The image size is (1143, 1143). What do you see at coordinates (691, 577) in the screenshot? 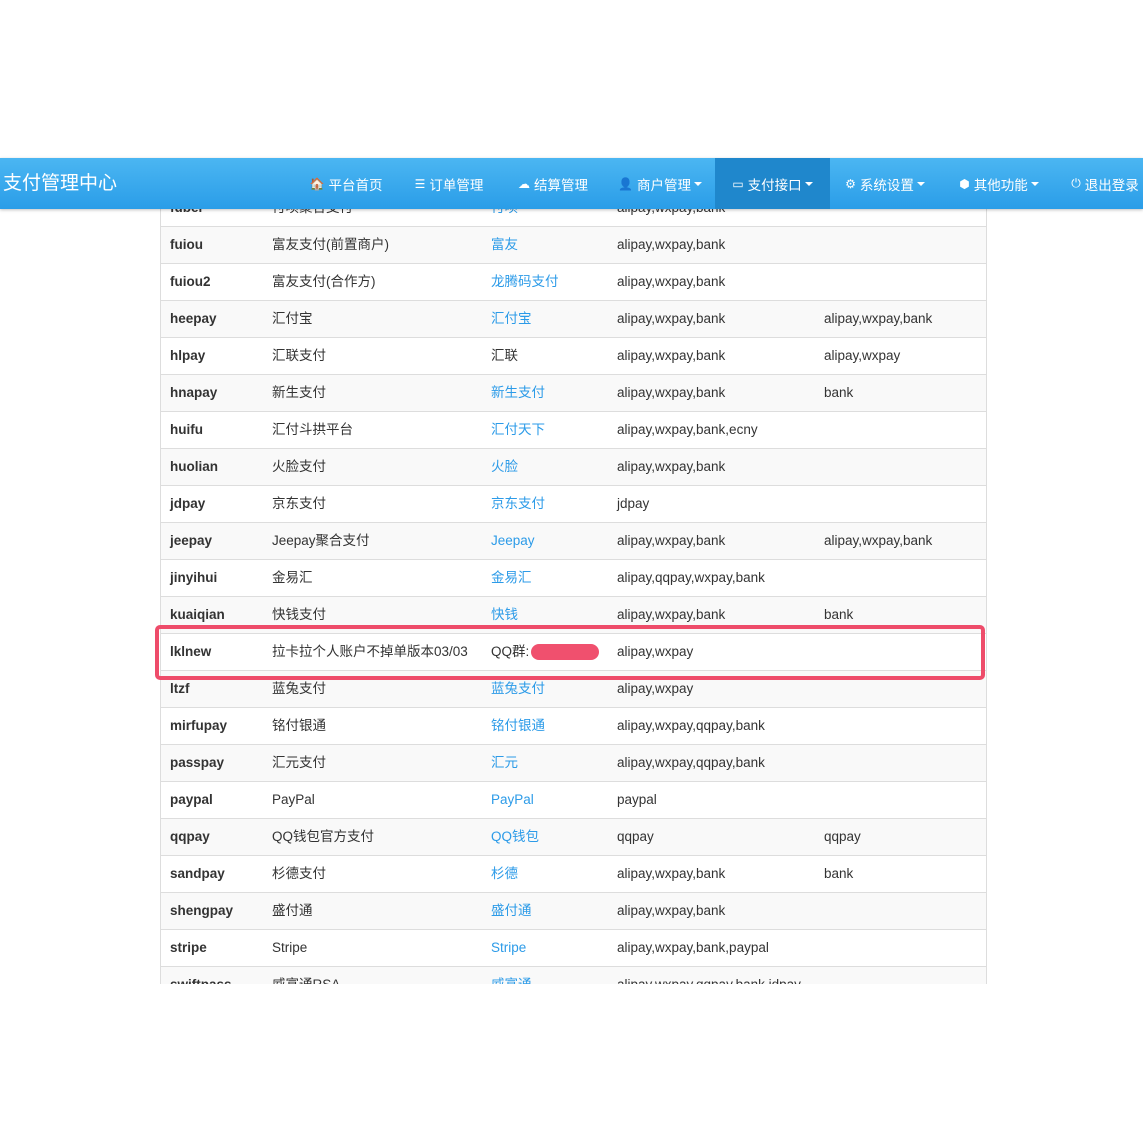
I see `payment-types: alipay,qqpay,wxpay,bank` at bounding box center [691, 577].